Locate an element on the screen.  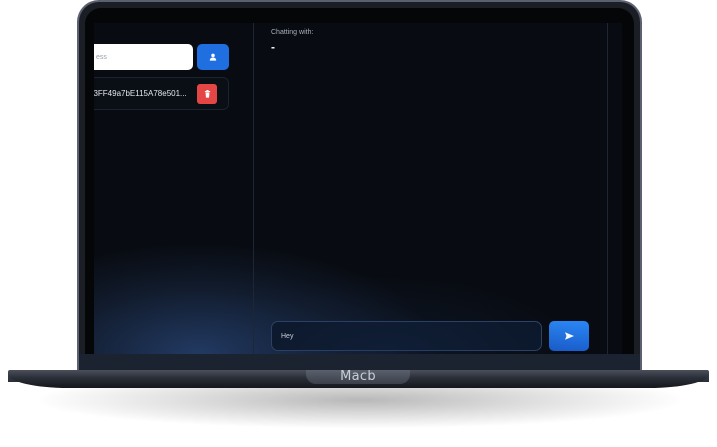
brand-text: Macb is located at coordinates (358, 376).